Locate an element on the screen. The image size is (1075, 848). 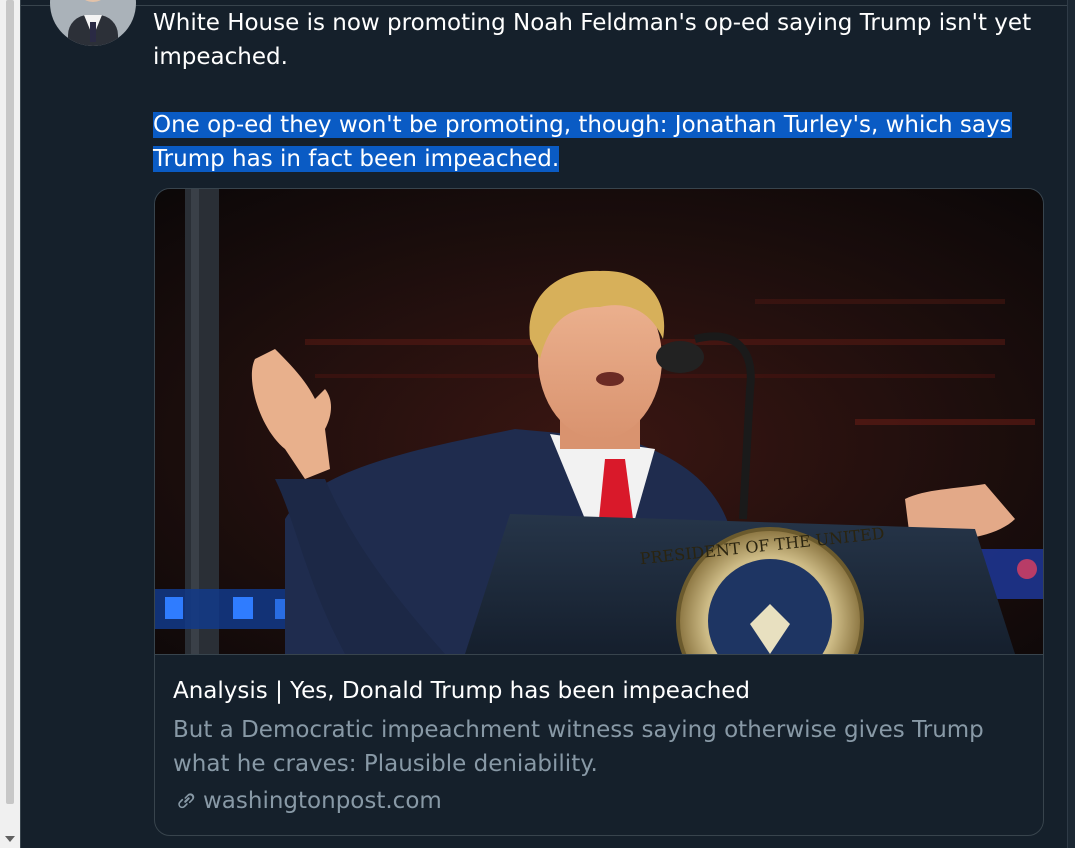
card-divider is located at coordinates (599, 654).